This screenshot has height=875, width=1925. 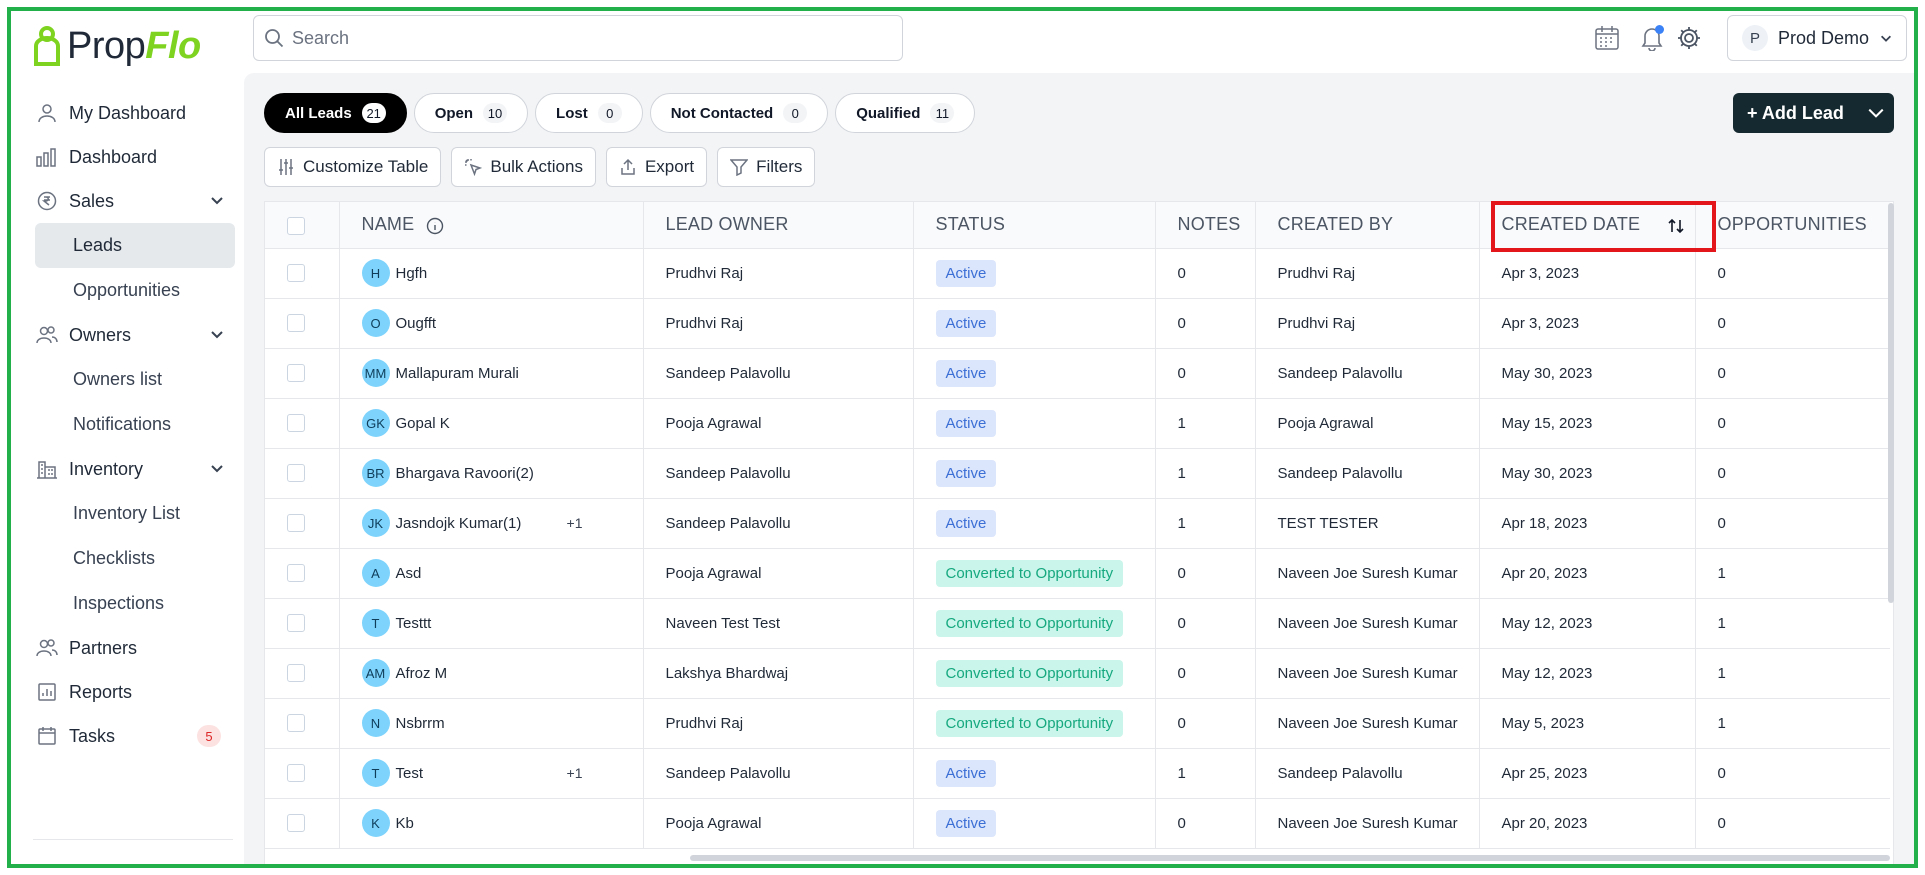 I want to click on tab-lost: Lost 0, so click(x=589, y=113).